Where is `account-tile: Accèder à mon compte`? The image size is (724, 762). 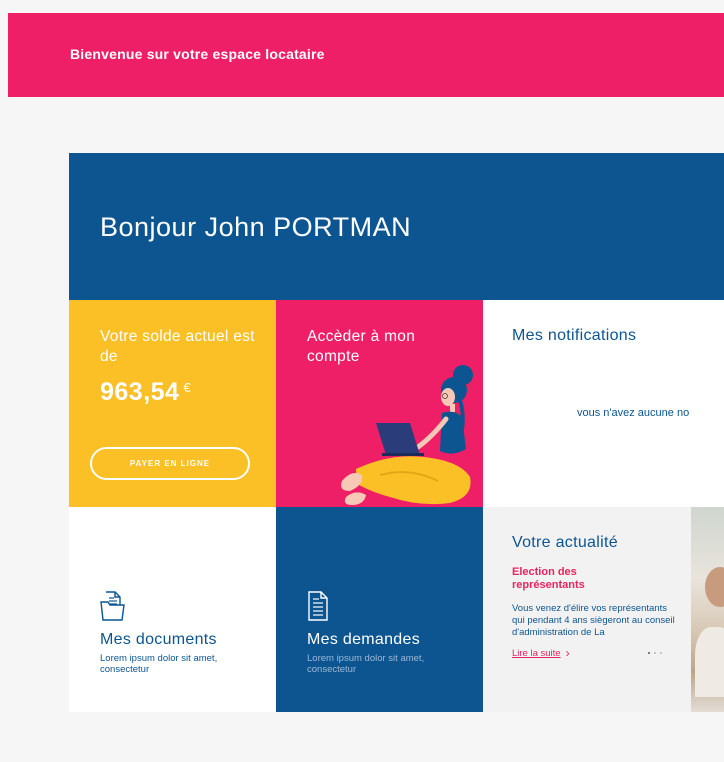
account-tile: Accèder à mon compte is located at coordinates (379, 403).